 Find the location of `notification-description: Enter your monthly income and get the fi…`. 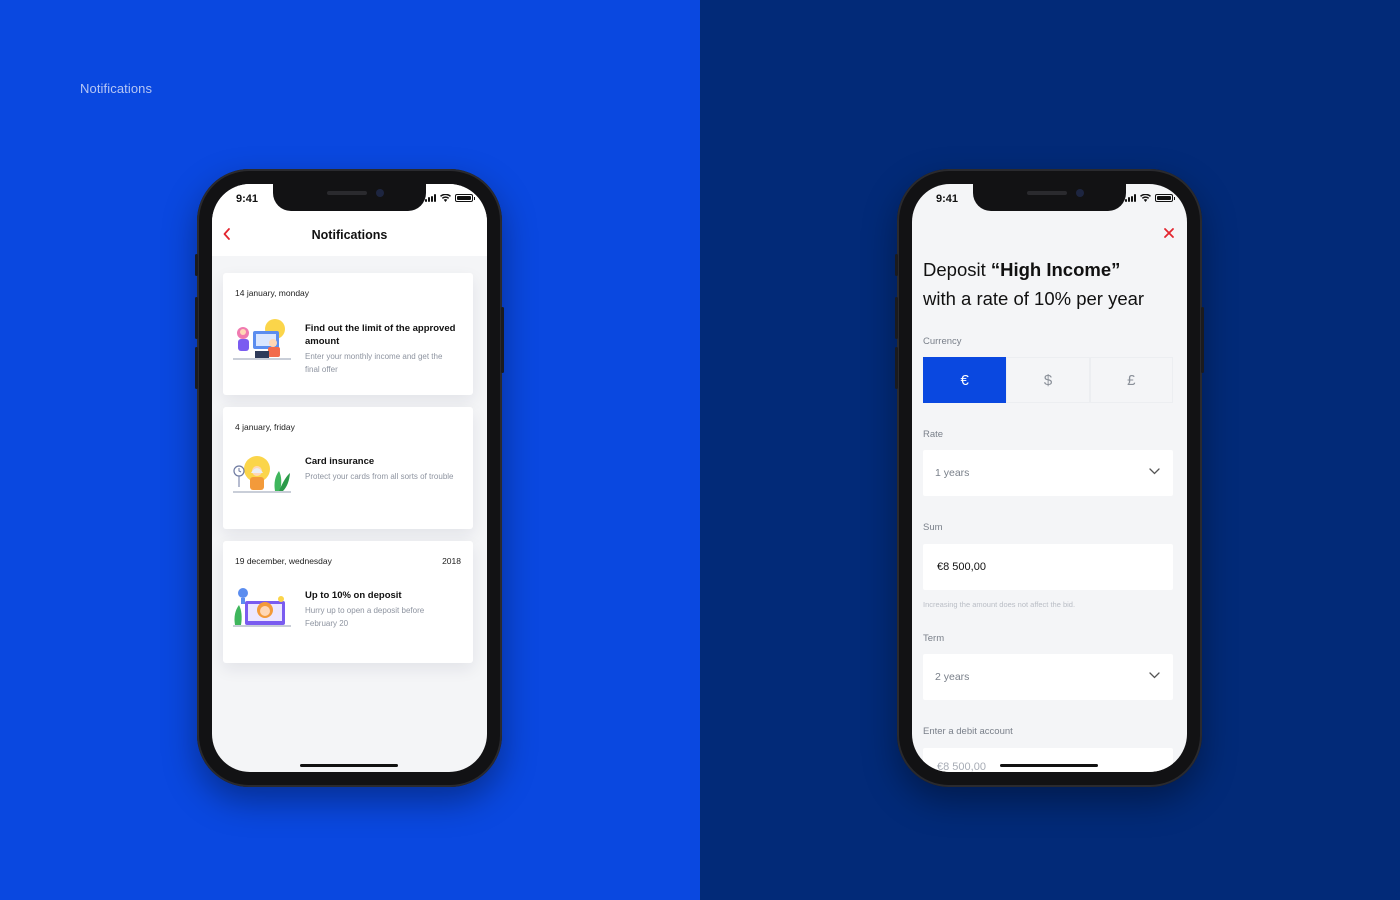

notification-description: Enter your monthly income and get the fi… is located at coordinates (374, 363).